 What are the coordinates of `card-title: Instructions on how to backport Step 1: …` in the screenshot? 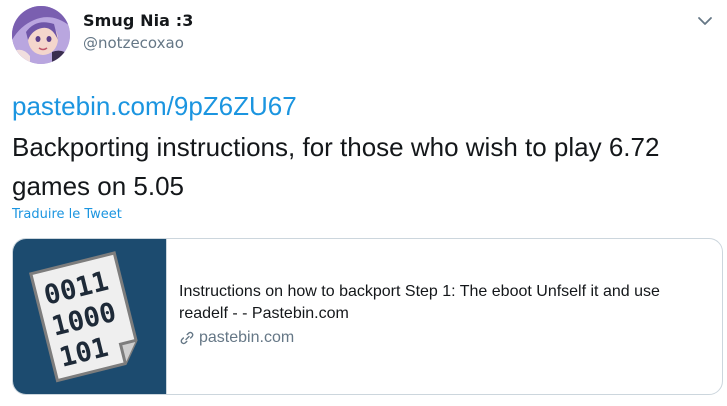 It's located at (419, 302).